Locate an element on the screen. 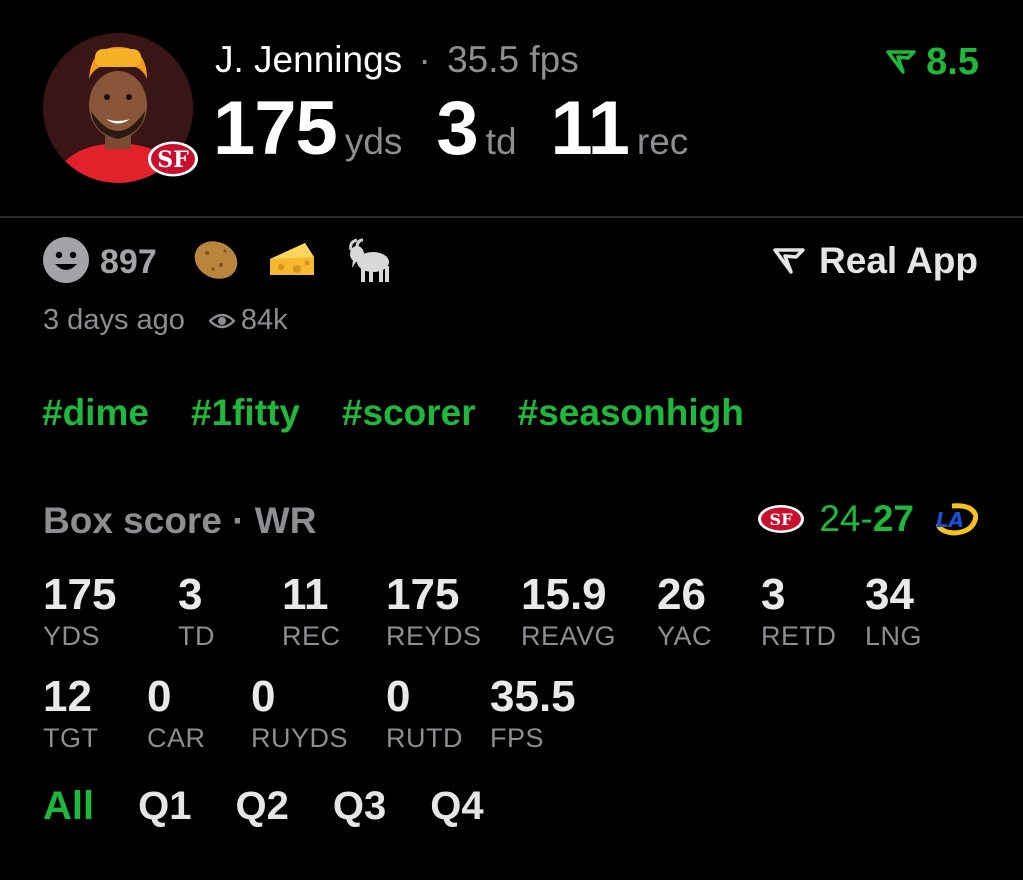  stat-label: REAVG is located at coordinates (569, 636).